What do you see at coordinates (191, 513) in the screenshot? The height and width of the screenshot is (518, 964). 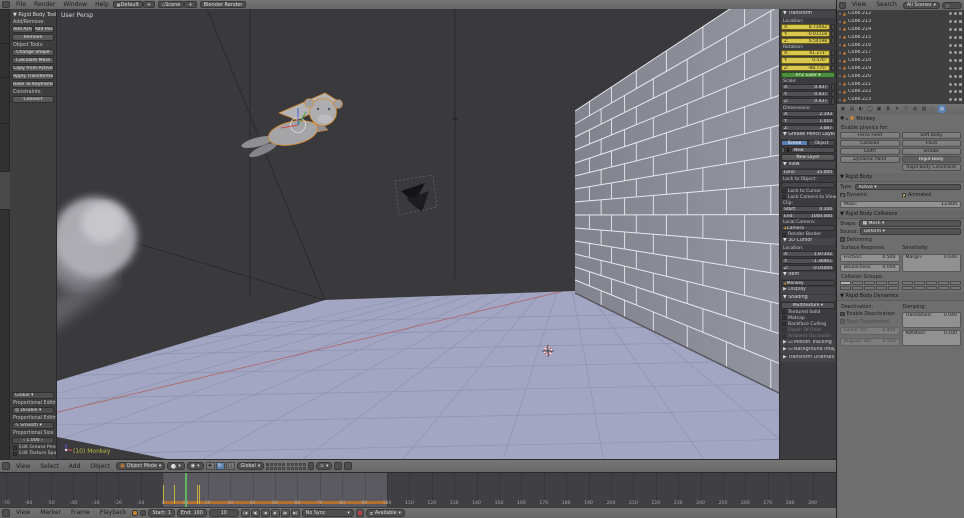 I see `end-frame-field: End: 100` at bounding box center [191, 513].